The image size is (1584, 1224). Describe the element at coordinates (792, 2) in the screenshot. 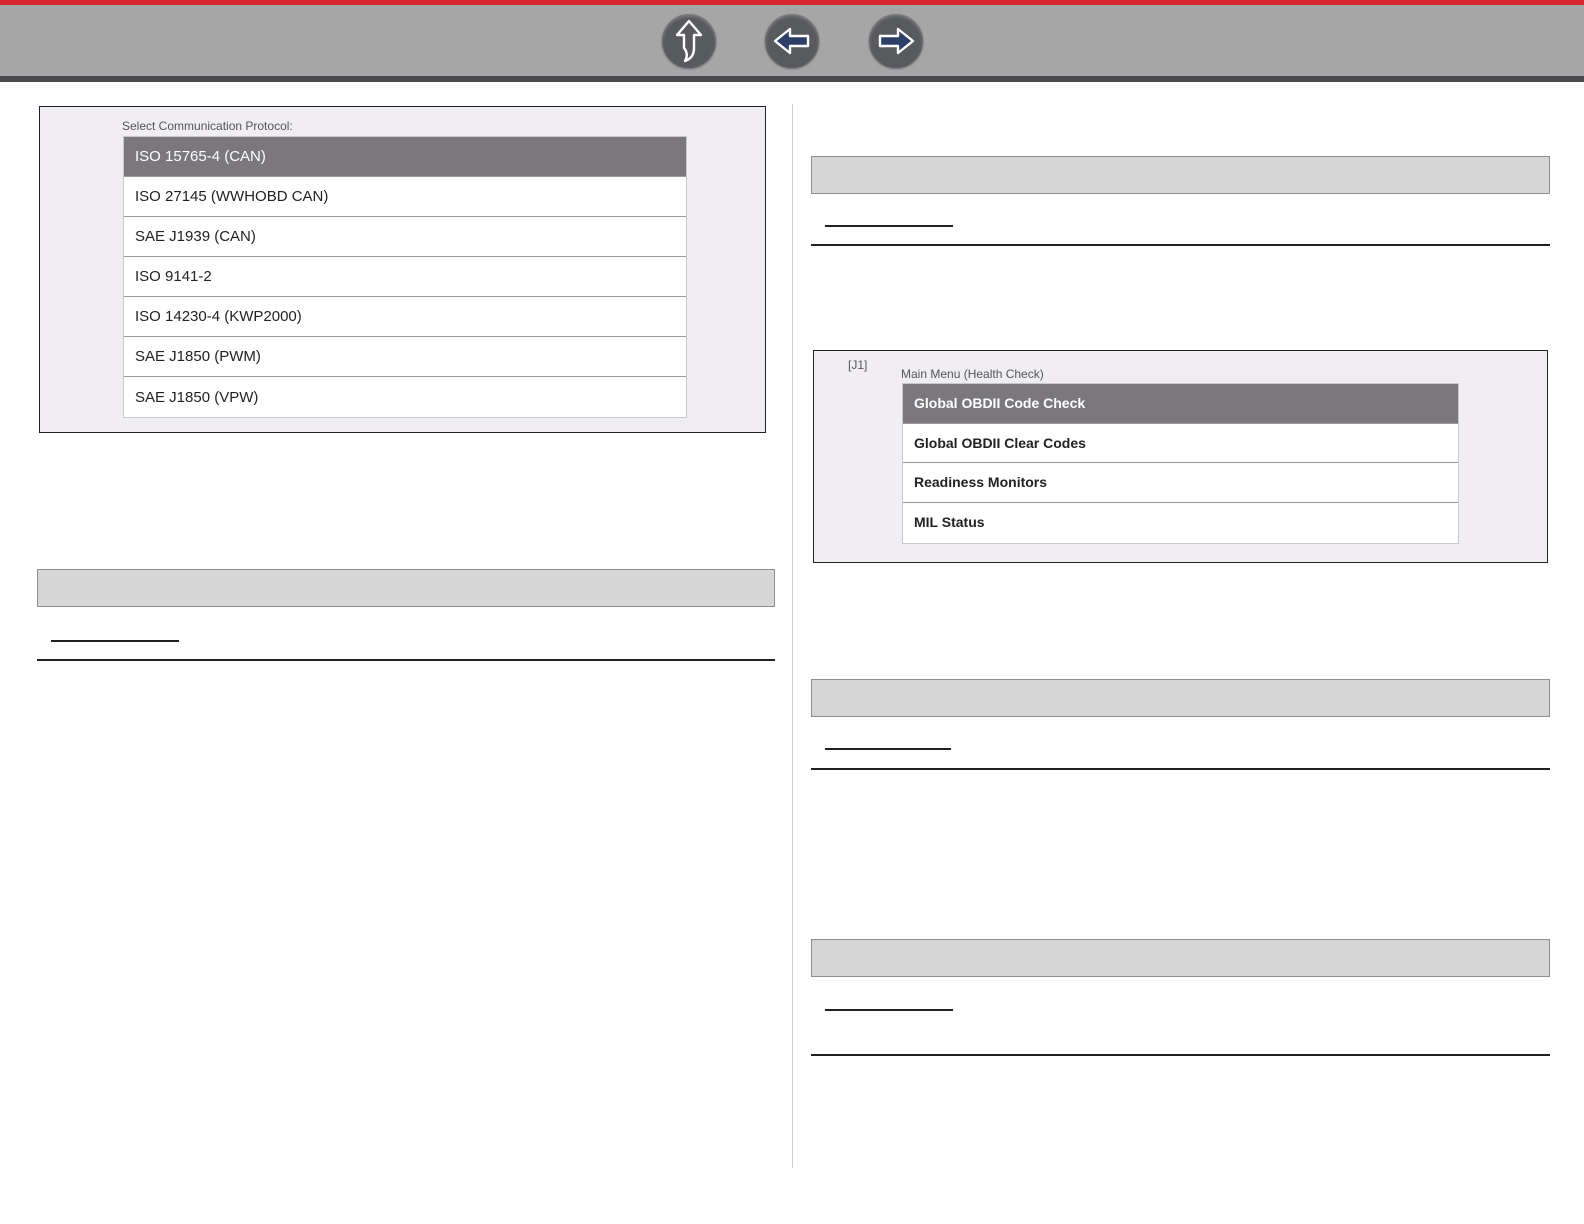

I see `accent-stripe` at that location.